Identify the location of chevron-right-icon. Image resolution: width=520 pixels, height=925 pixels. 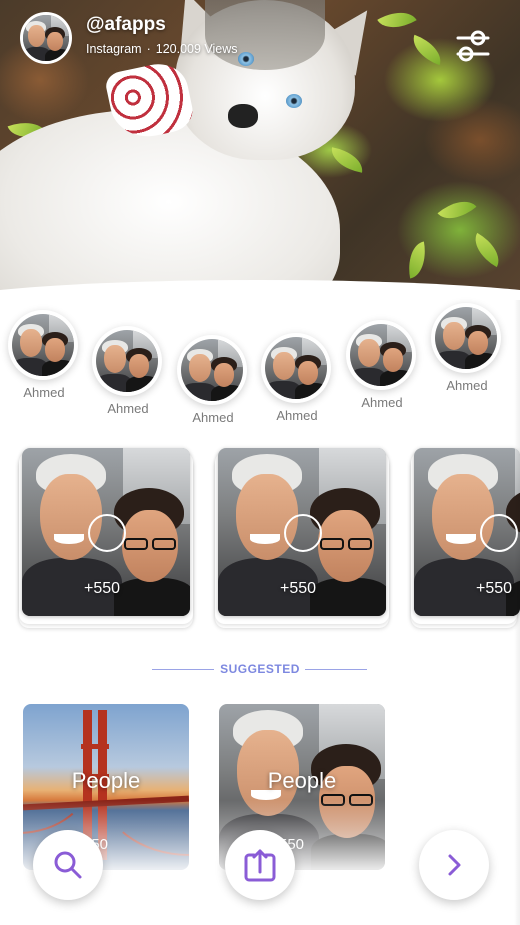
(454, 865).